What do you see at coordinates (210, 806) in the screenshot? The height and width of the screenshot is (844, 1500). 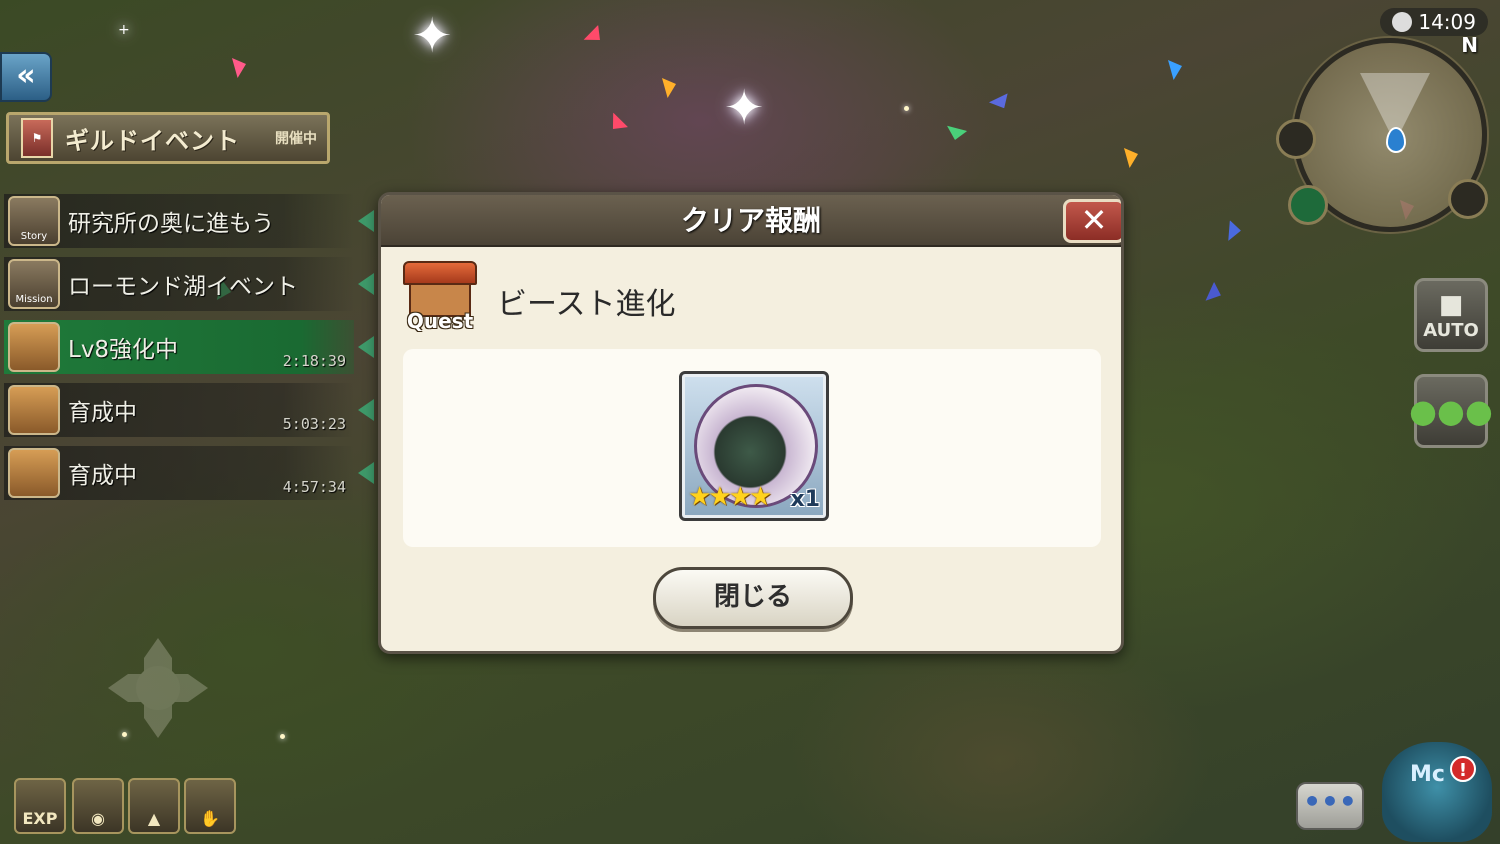 I see `gloves-button: ✋` at bounding box center [210, 806].